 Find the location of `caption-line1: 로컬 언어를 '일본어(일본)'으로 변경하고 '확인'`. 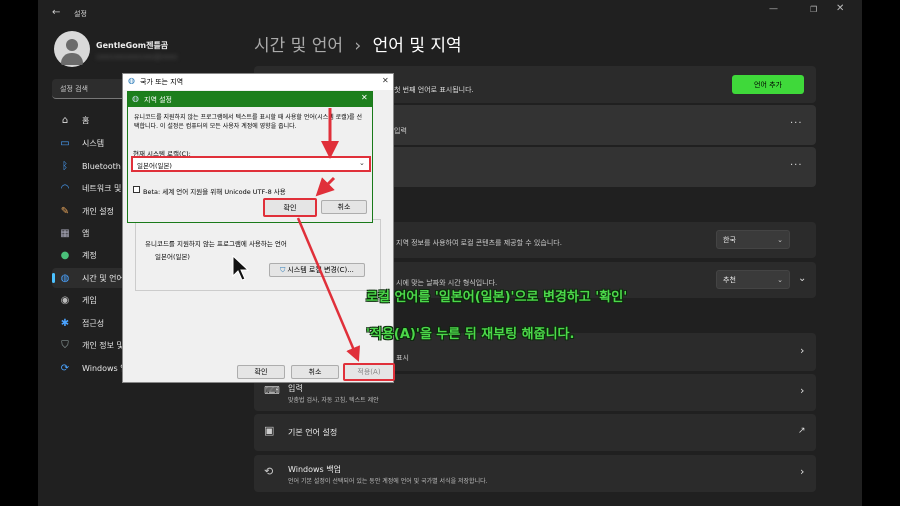

caption-line1: 로컬 언어를 '일본어(일본)'으로 변경하고 '확인' is located at coordinates (497, 297).